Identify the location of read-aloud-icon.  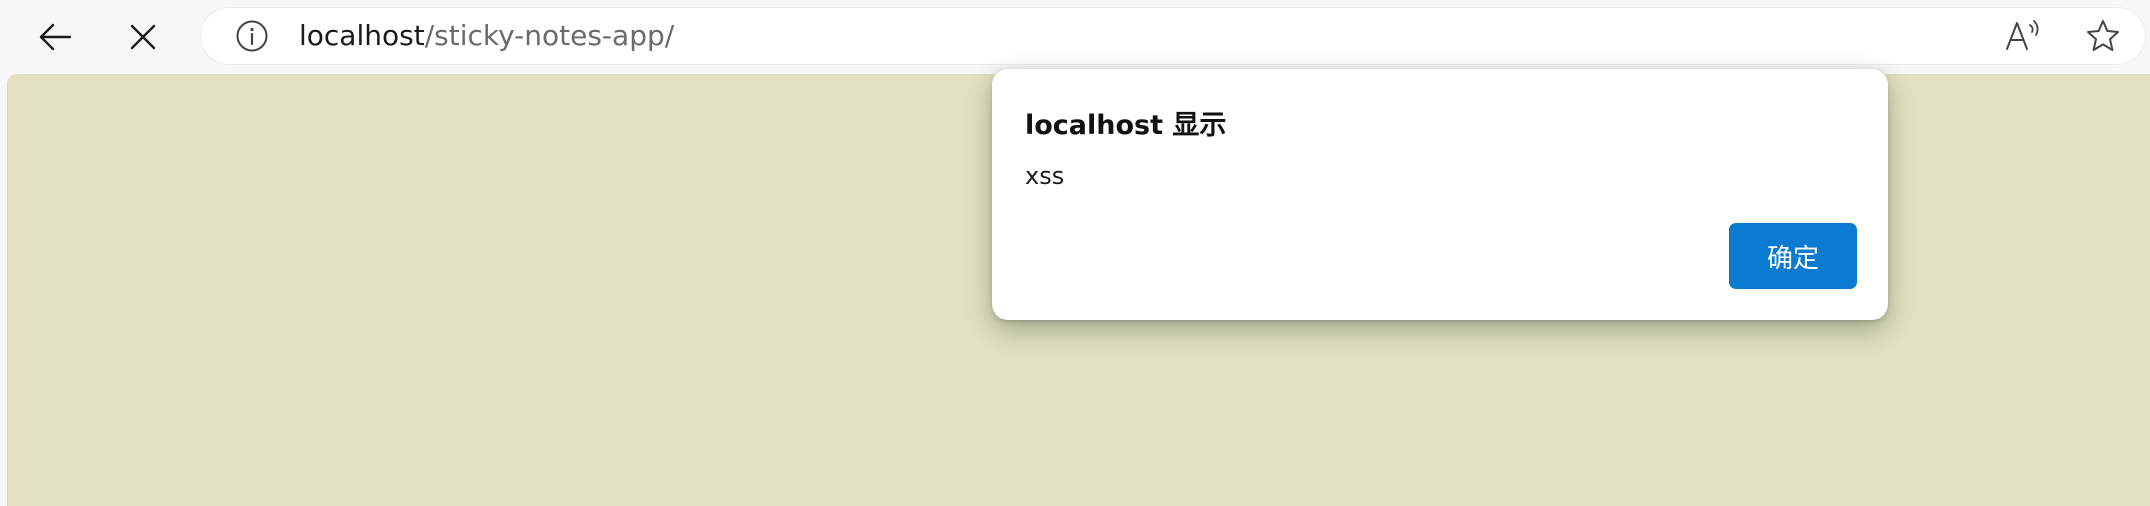
(2023, 36).